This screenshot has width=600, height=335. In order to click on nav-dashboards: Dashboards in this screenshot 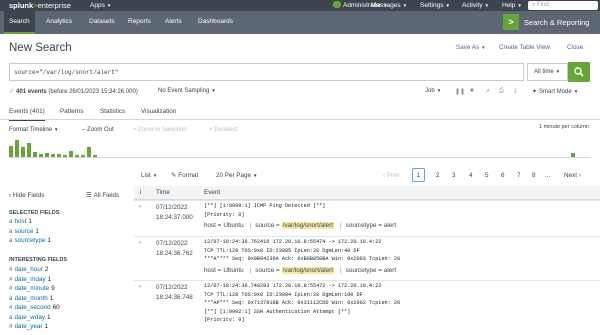, I will do `click(215, 21)`.